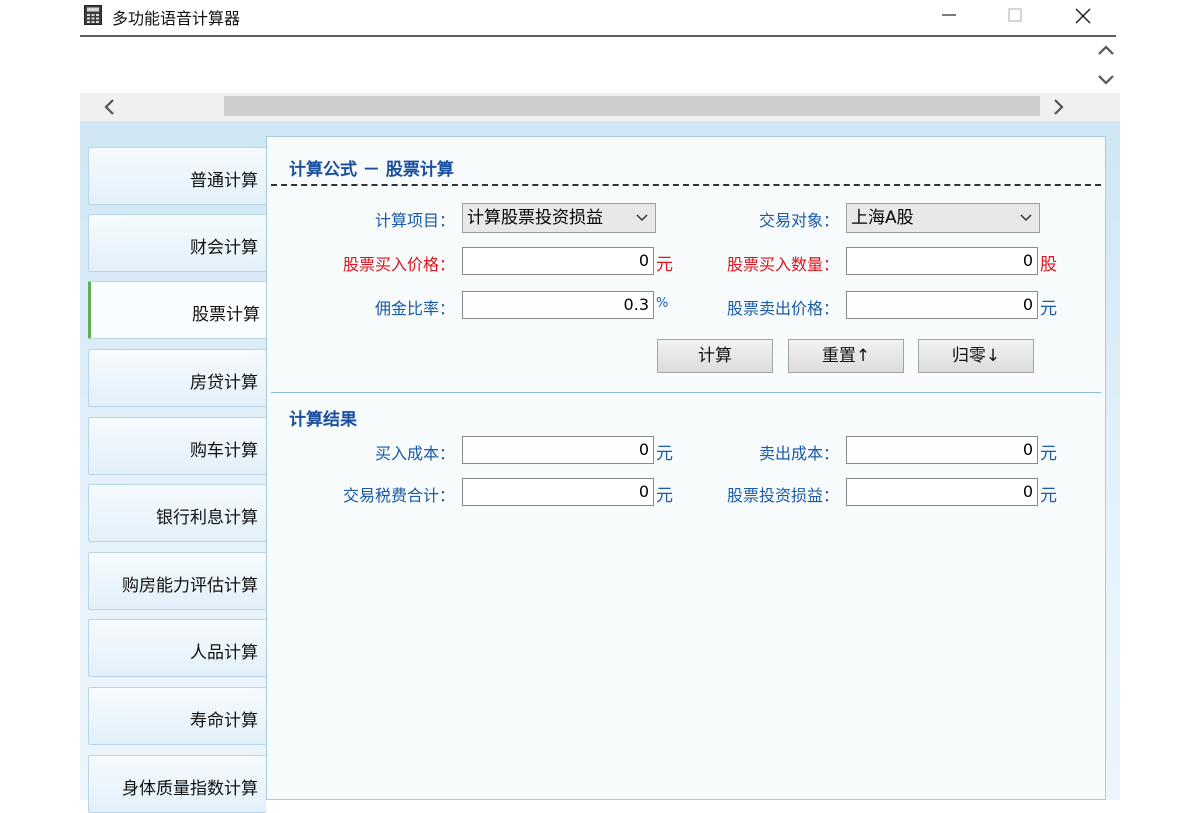 The image size is (1200, 813). I want to click on sidebar-item-accounting: 财会计算, so click(177, 243).